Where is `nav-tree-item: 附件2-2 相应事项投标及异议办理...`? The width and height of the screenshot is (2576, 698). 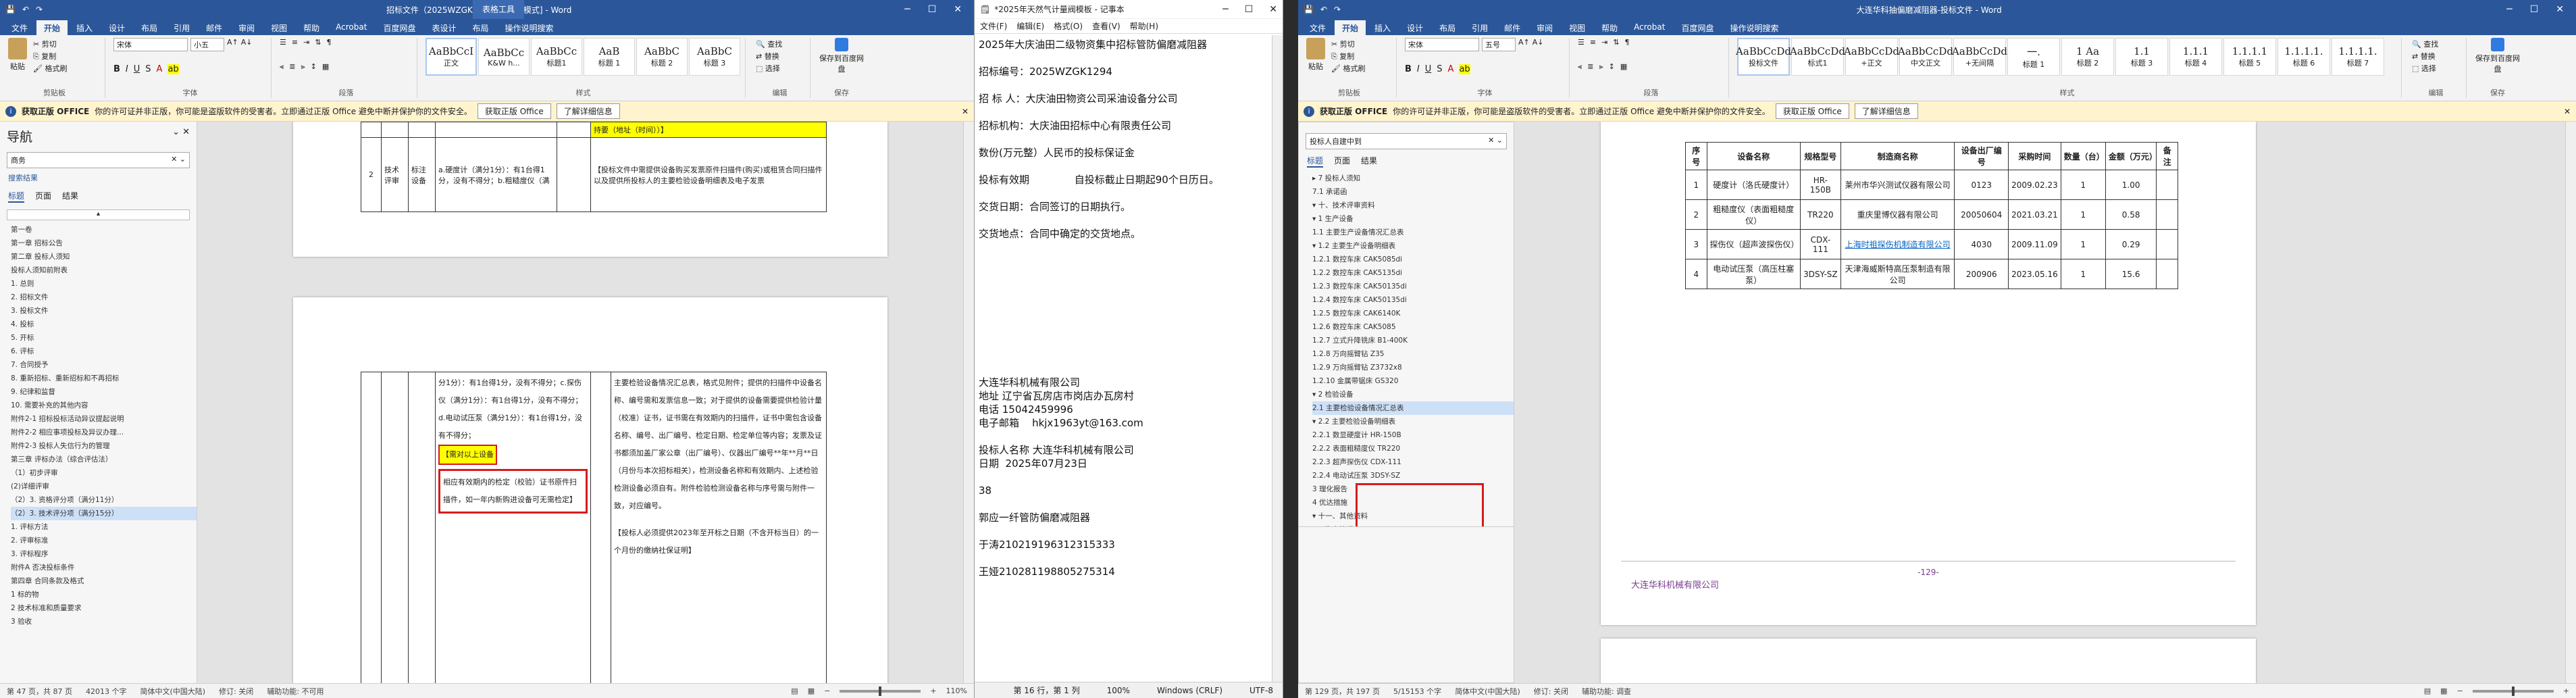
nav-tree-item: 附件2-2 相应事项投标及异议办理... is located at coordinates (104, 433).